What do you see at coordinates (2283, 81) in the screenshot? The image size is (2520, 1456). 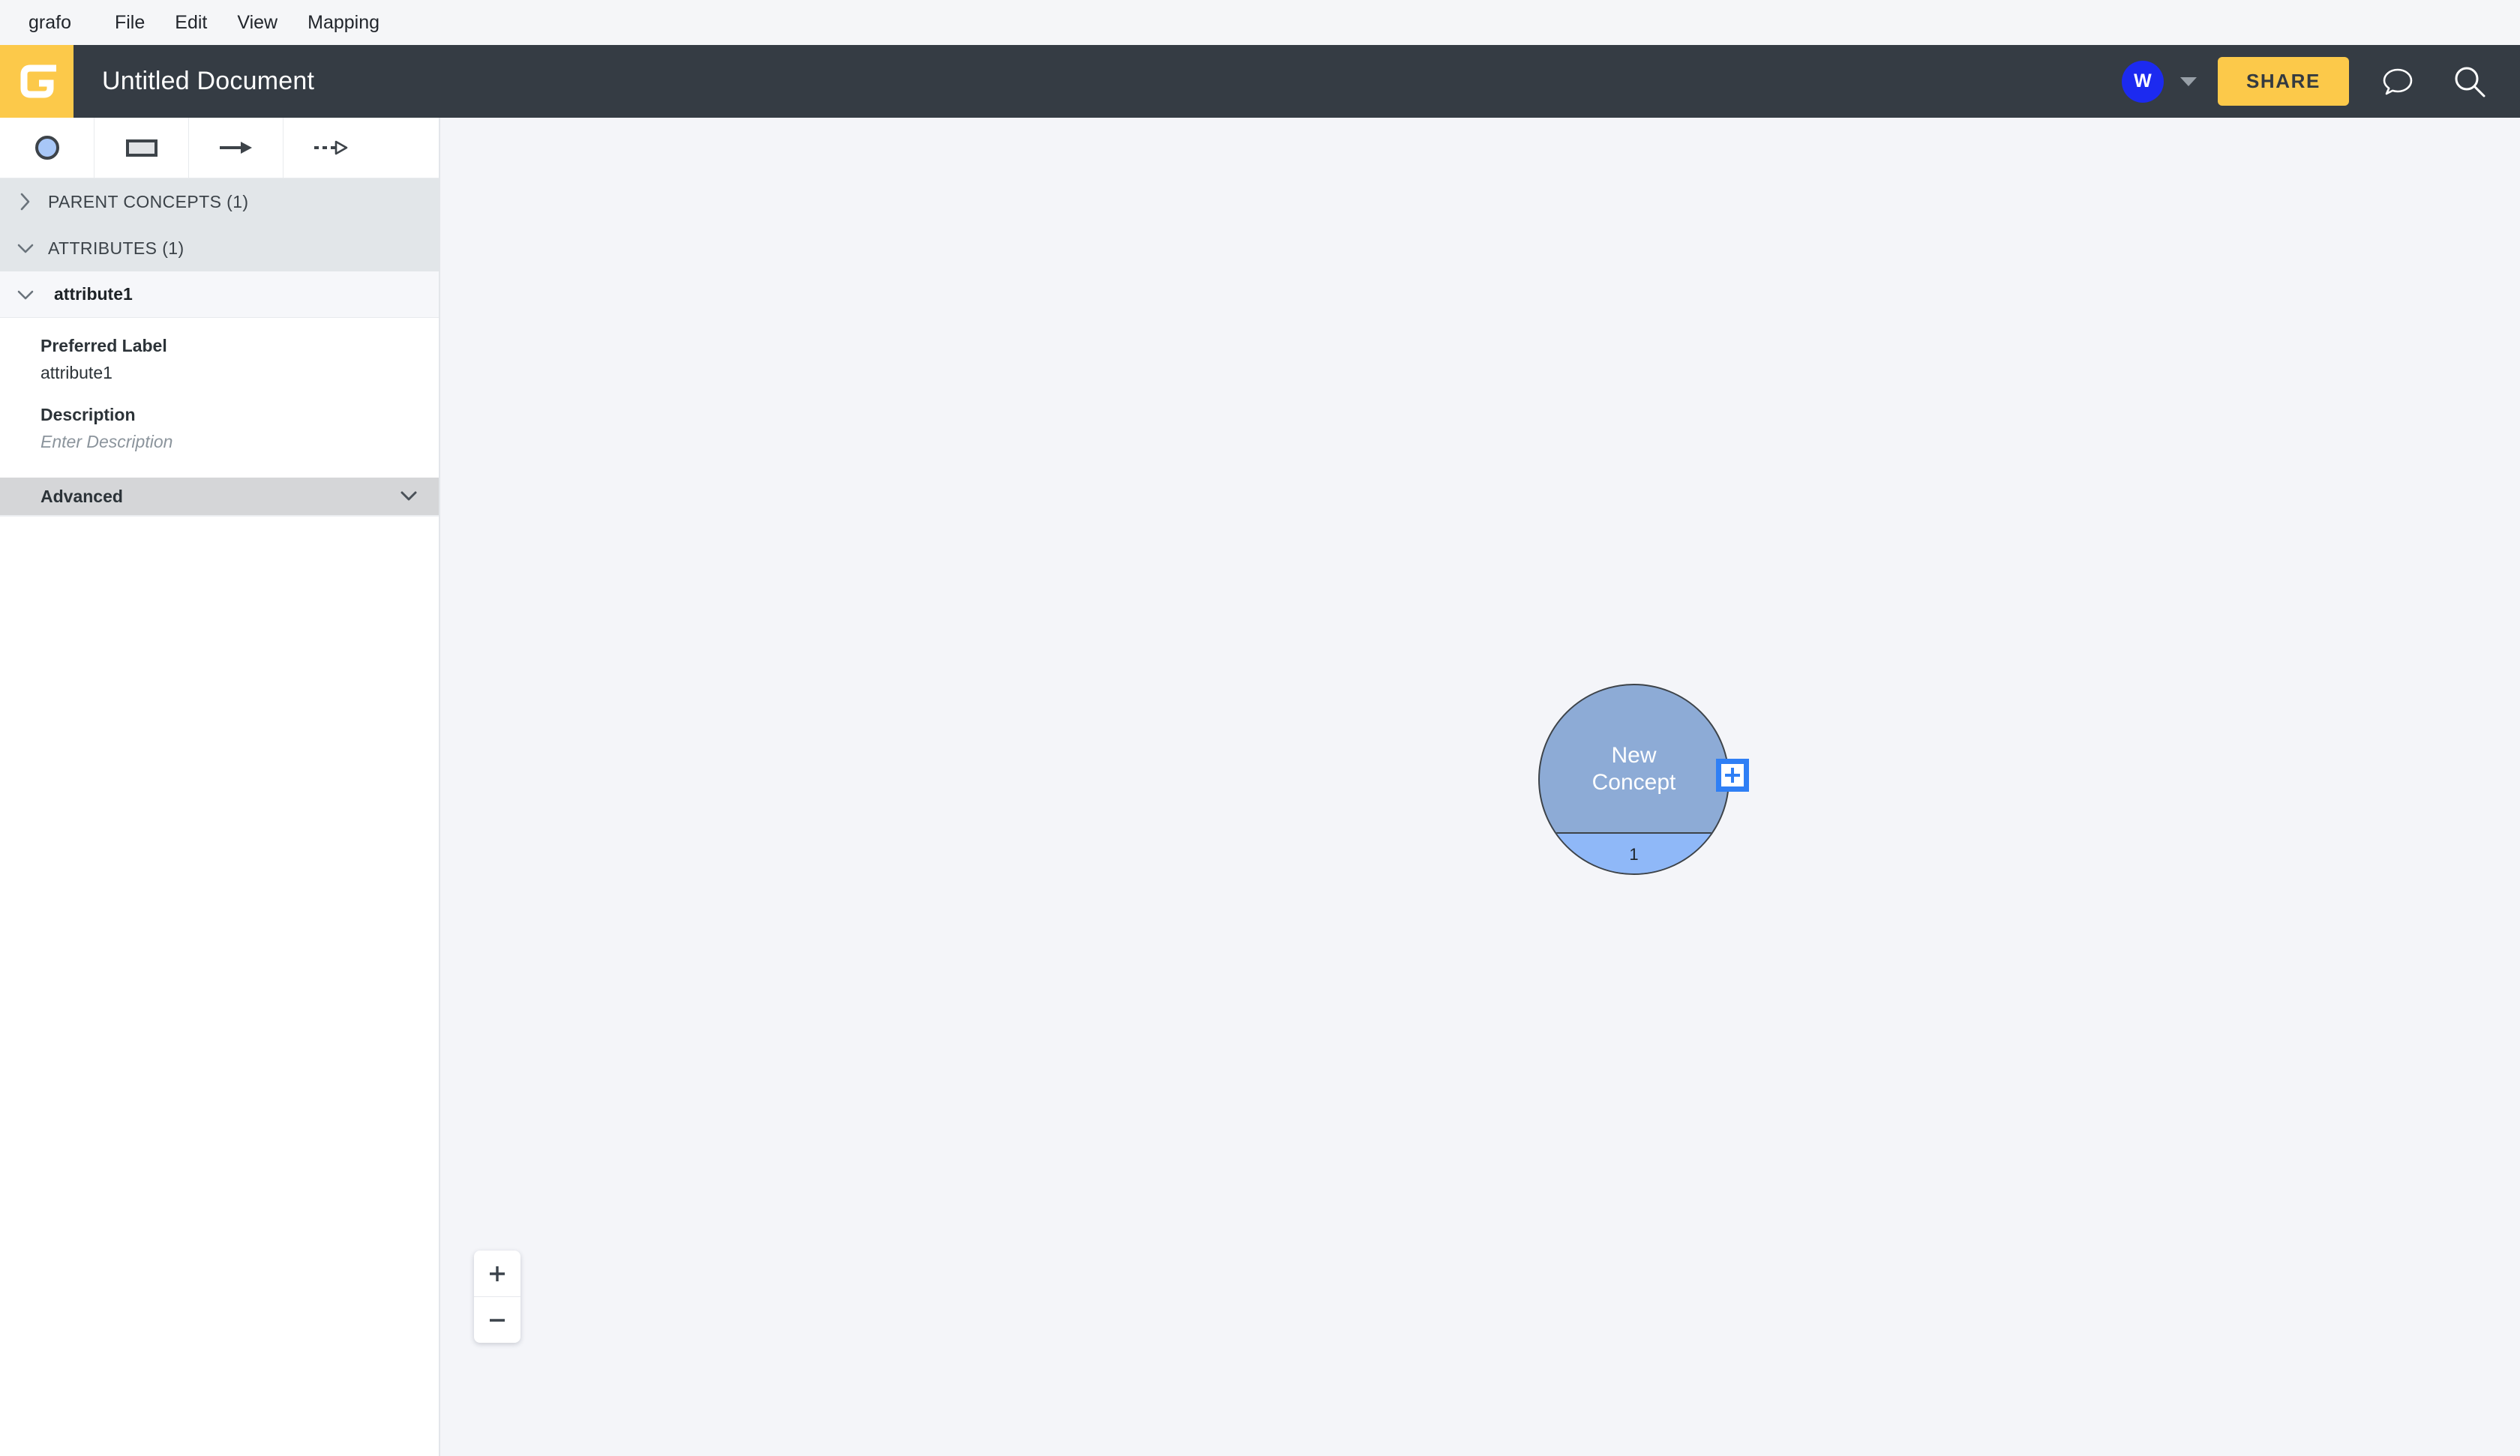 I see `share-button: SHARE` at bounding box center [2283, 81].